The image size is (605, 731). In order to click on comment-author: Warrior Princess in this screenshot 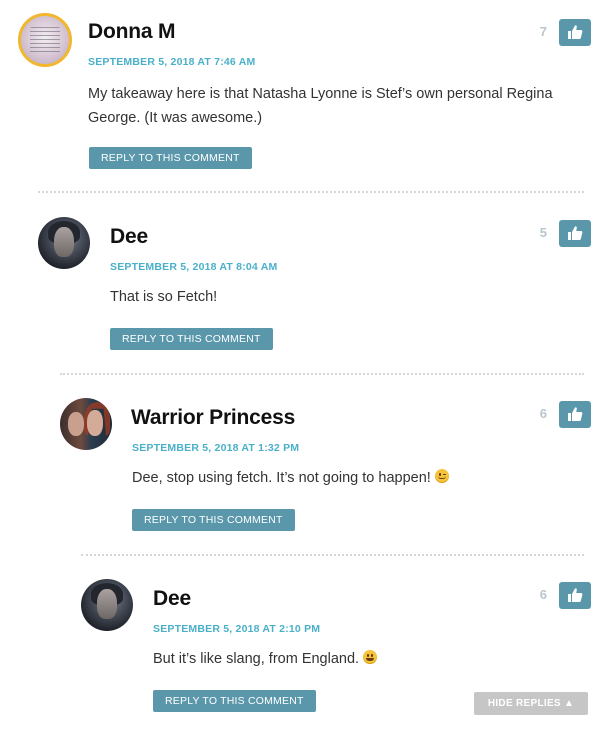, I will do `click(213, 418)`.